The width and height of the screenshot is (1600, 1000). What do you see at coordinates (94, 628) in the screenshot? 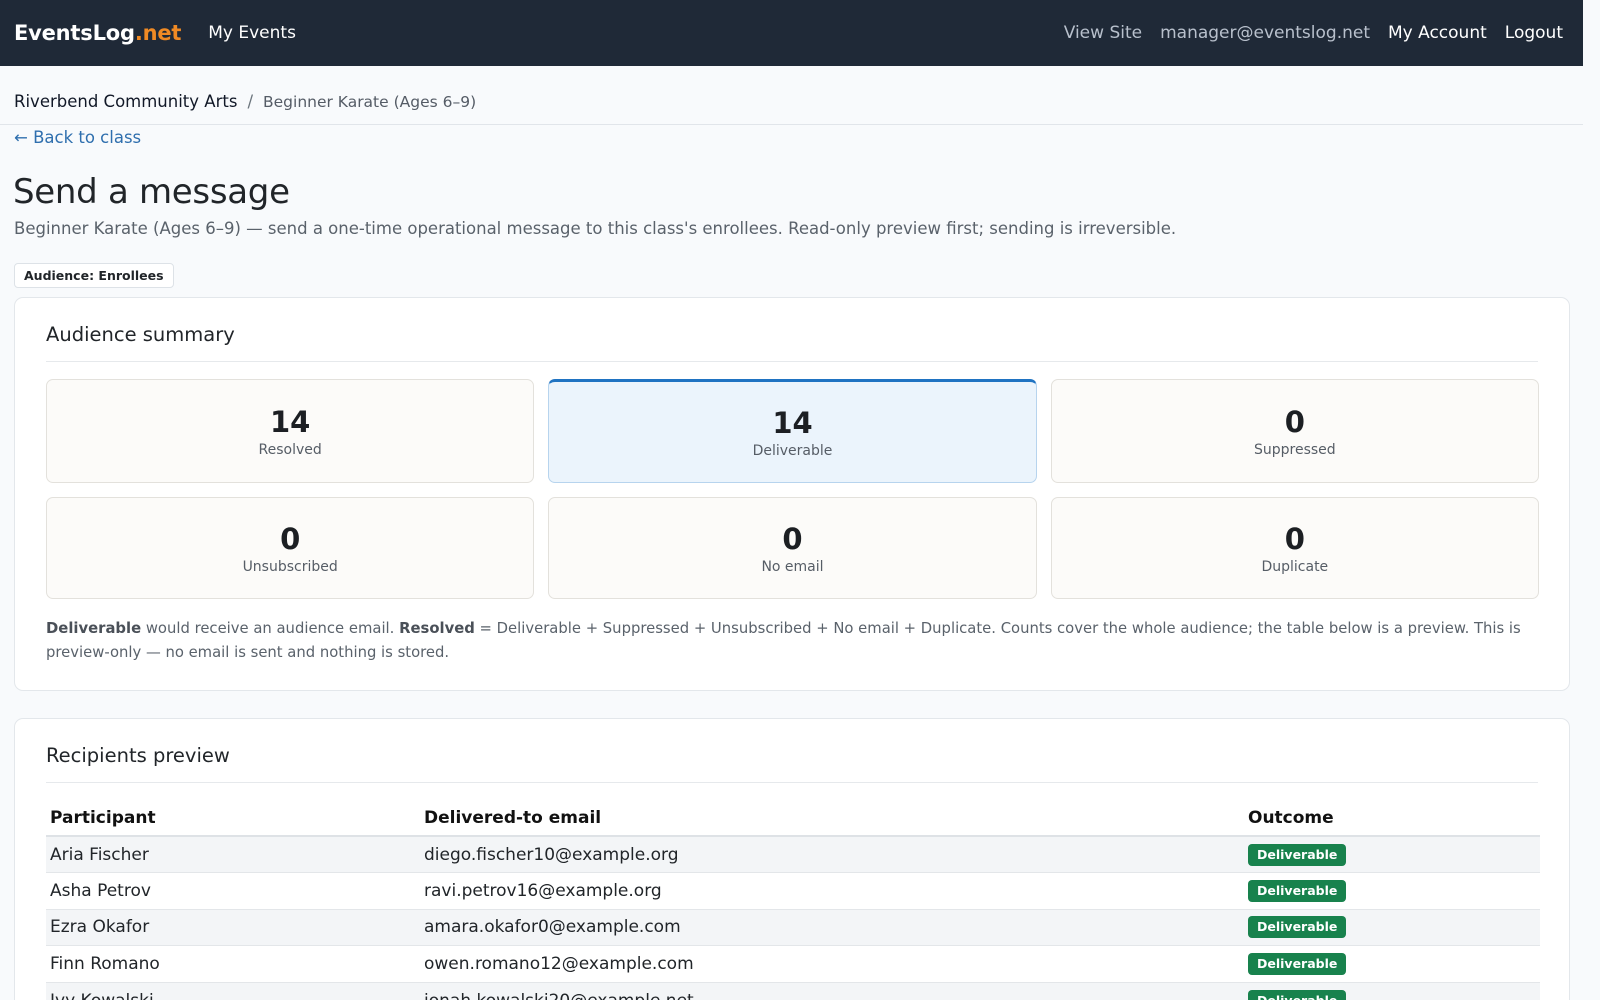
I see `note-deliverable-term: Deliverable` at bounding box center [94, 628].